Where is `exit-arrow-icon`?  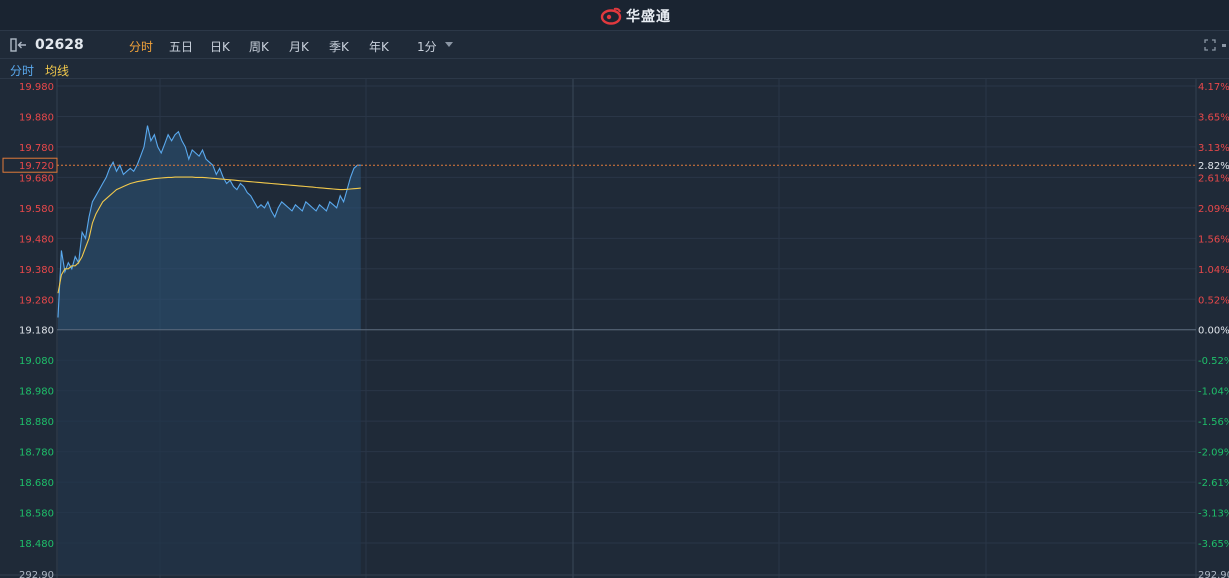 exit-arrow-icon is located at coordinates (19, 45).